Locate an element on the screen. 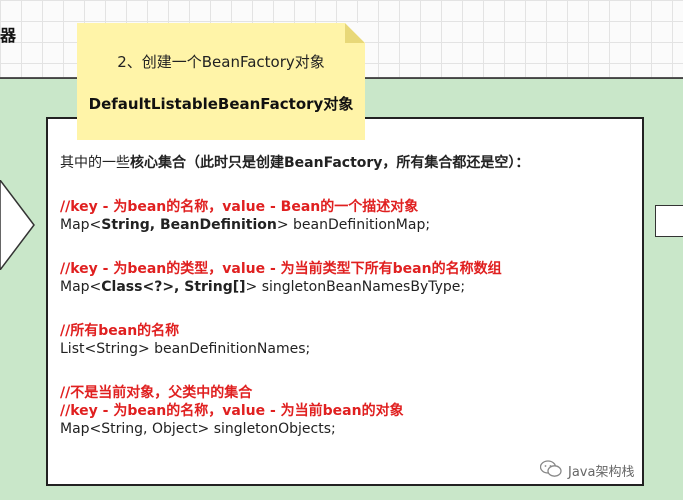 This screenshot has height=500, width=683. watermark: Java架构栈 is located at coordinates (610, 469).